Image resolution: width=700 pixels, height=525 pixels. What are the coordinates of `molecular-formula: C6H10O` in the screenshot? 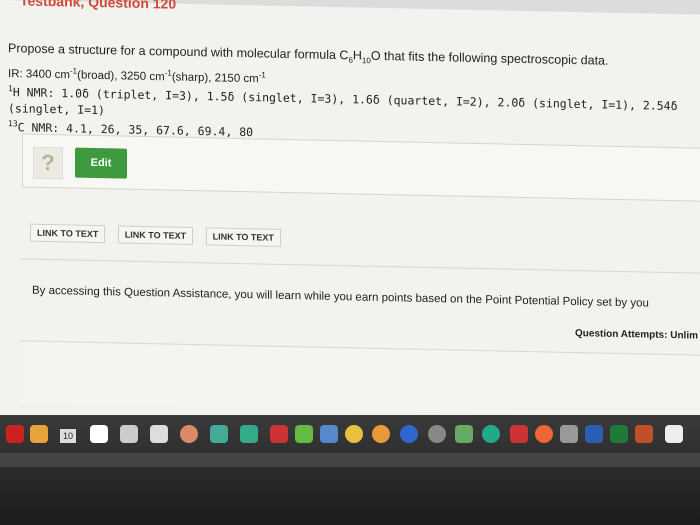 It's located at (360, 57).